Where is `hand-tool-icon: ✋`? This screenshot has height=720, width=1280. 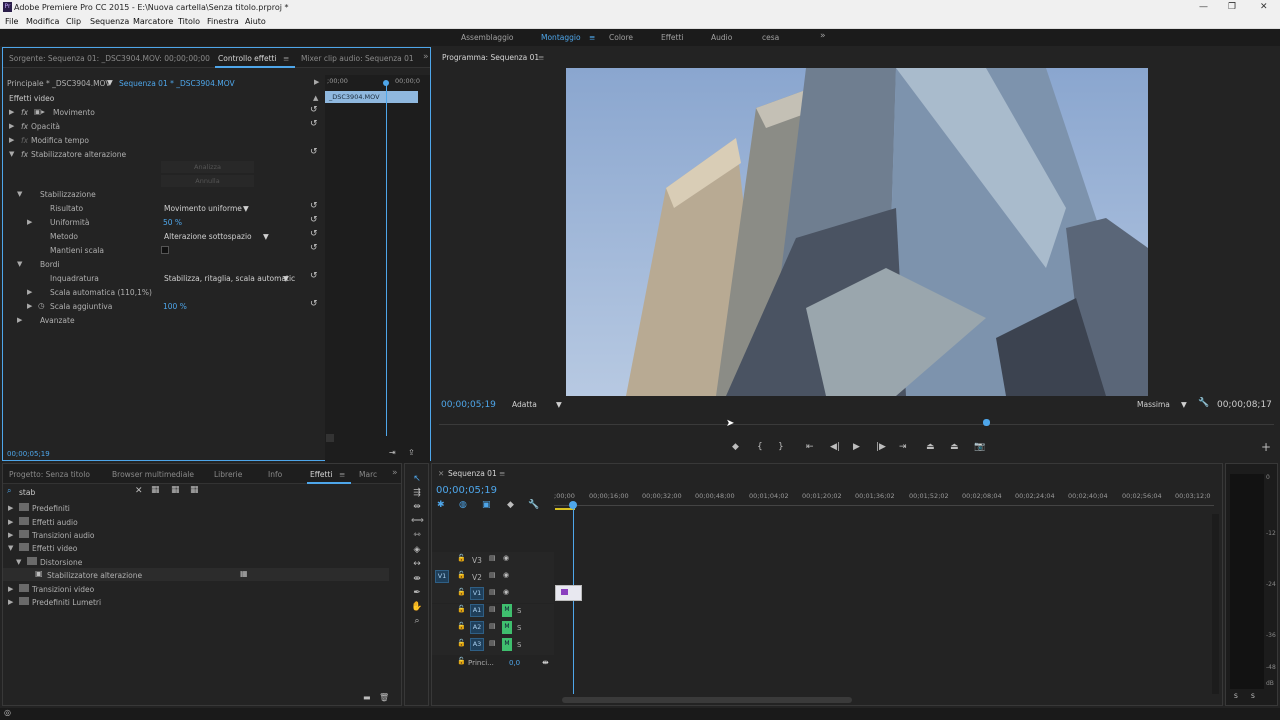
hand-tool-icon: ✋ is located at coordinates (417, 608).